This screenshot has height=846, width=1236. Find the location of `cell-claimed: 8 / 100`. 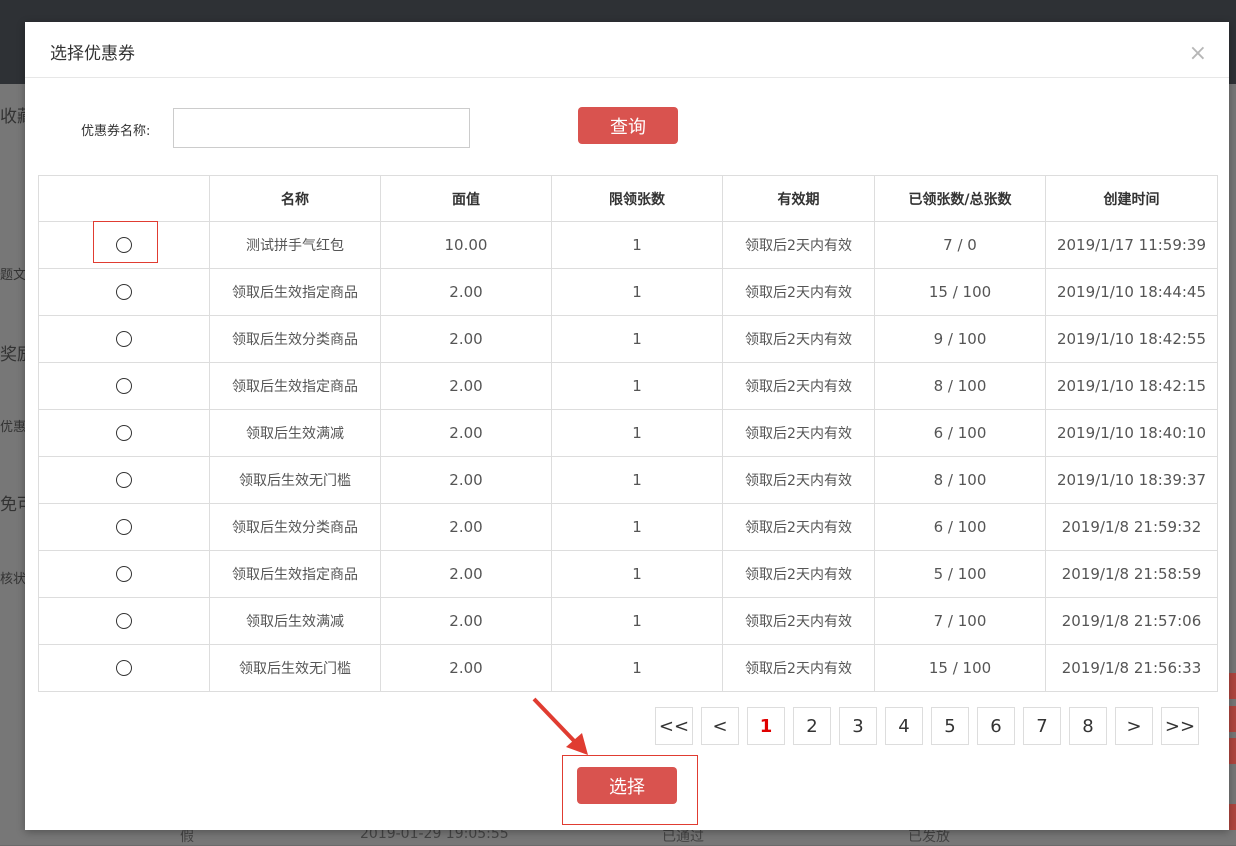

cell-claimed: 8 / 100 is located at coordinates (960, 480).